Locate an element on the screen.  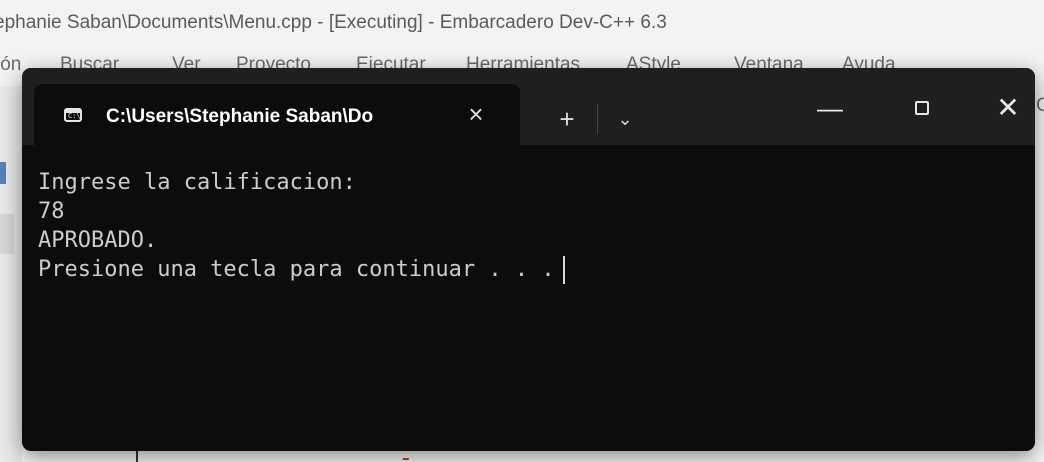
maximize-icon is located at coordinates (922, 107).